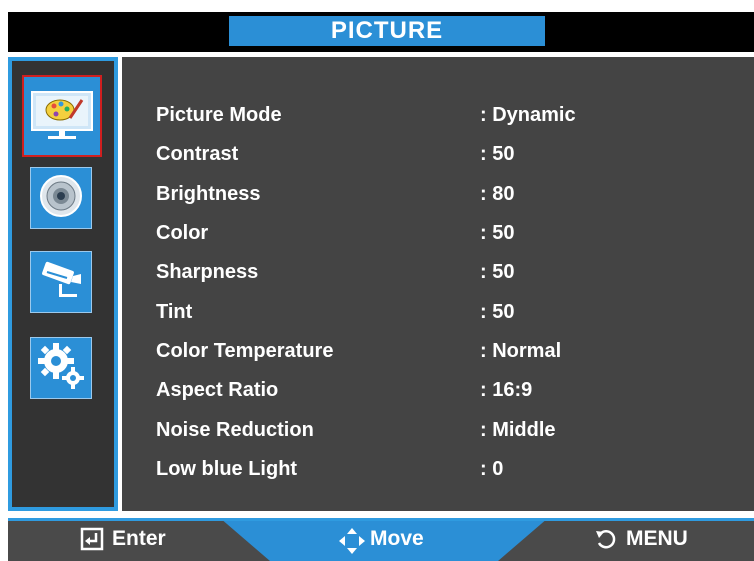  I want to click on menu-value: : 0, so click(492, 469).